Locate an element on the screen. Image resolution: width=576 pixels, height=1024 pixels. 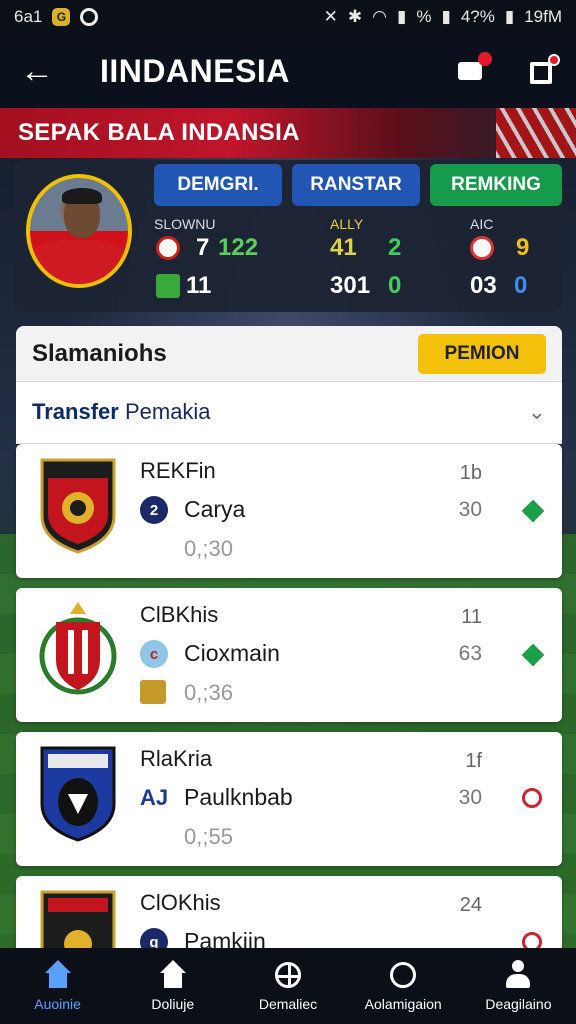
battery-icon: ▮ is located at coordinates (446, 16).